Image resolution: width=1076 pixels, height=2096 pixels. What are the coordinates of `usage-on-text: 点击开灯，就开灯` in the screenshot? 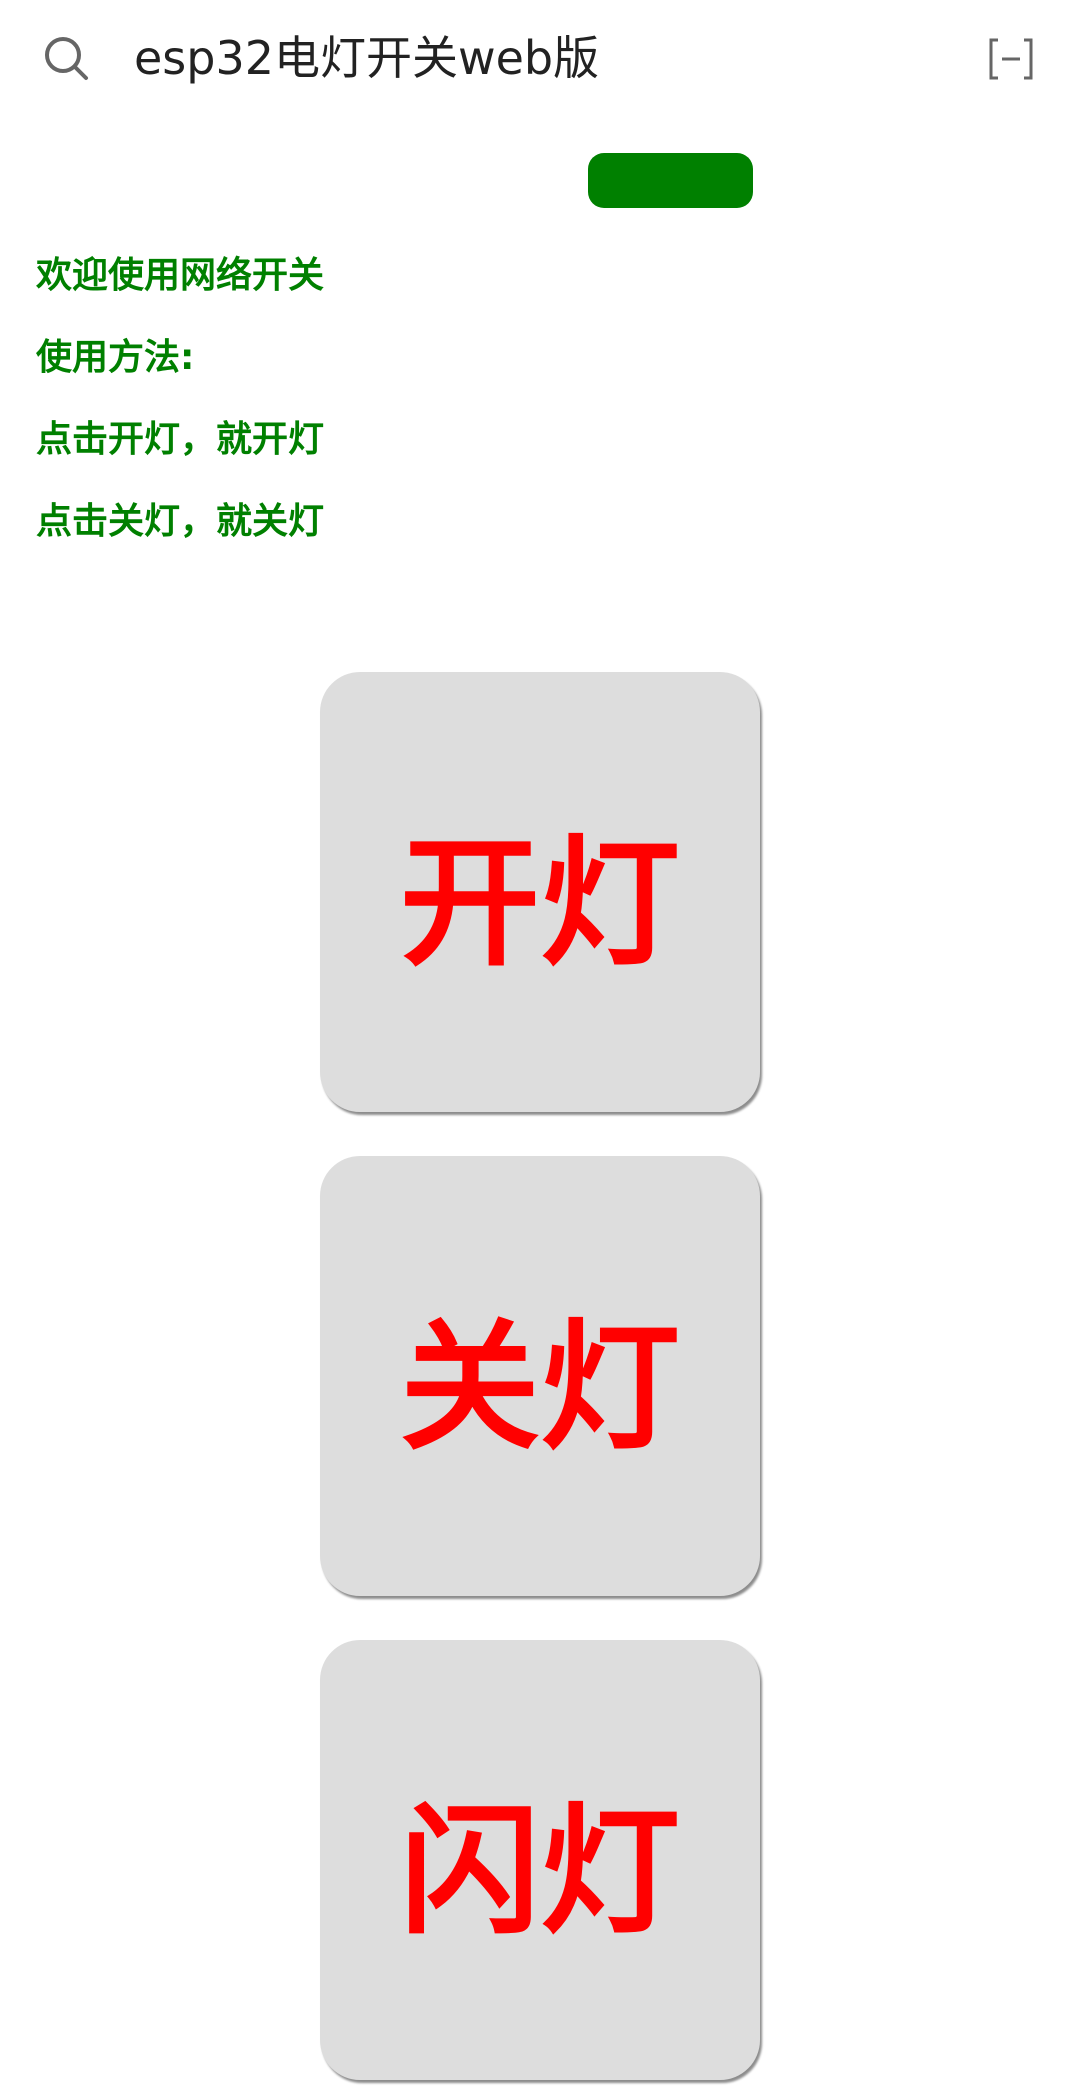 It's located at (180, 439).